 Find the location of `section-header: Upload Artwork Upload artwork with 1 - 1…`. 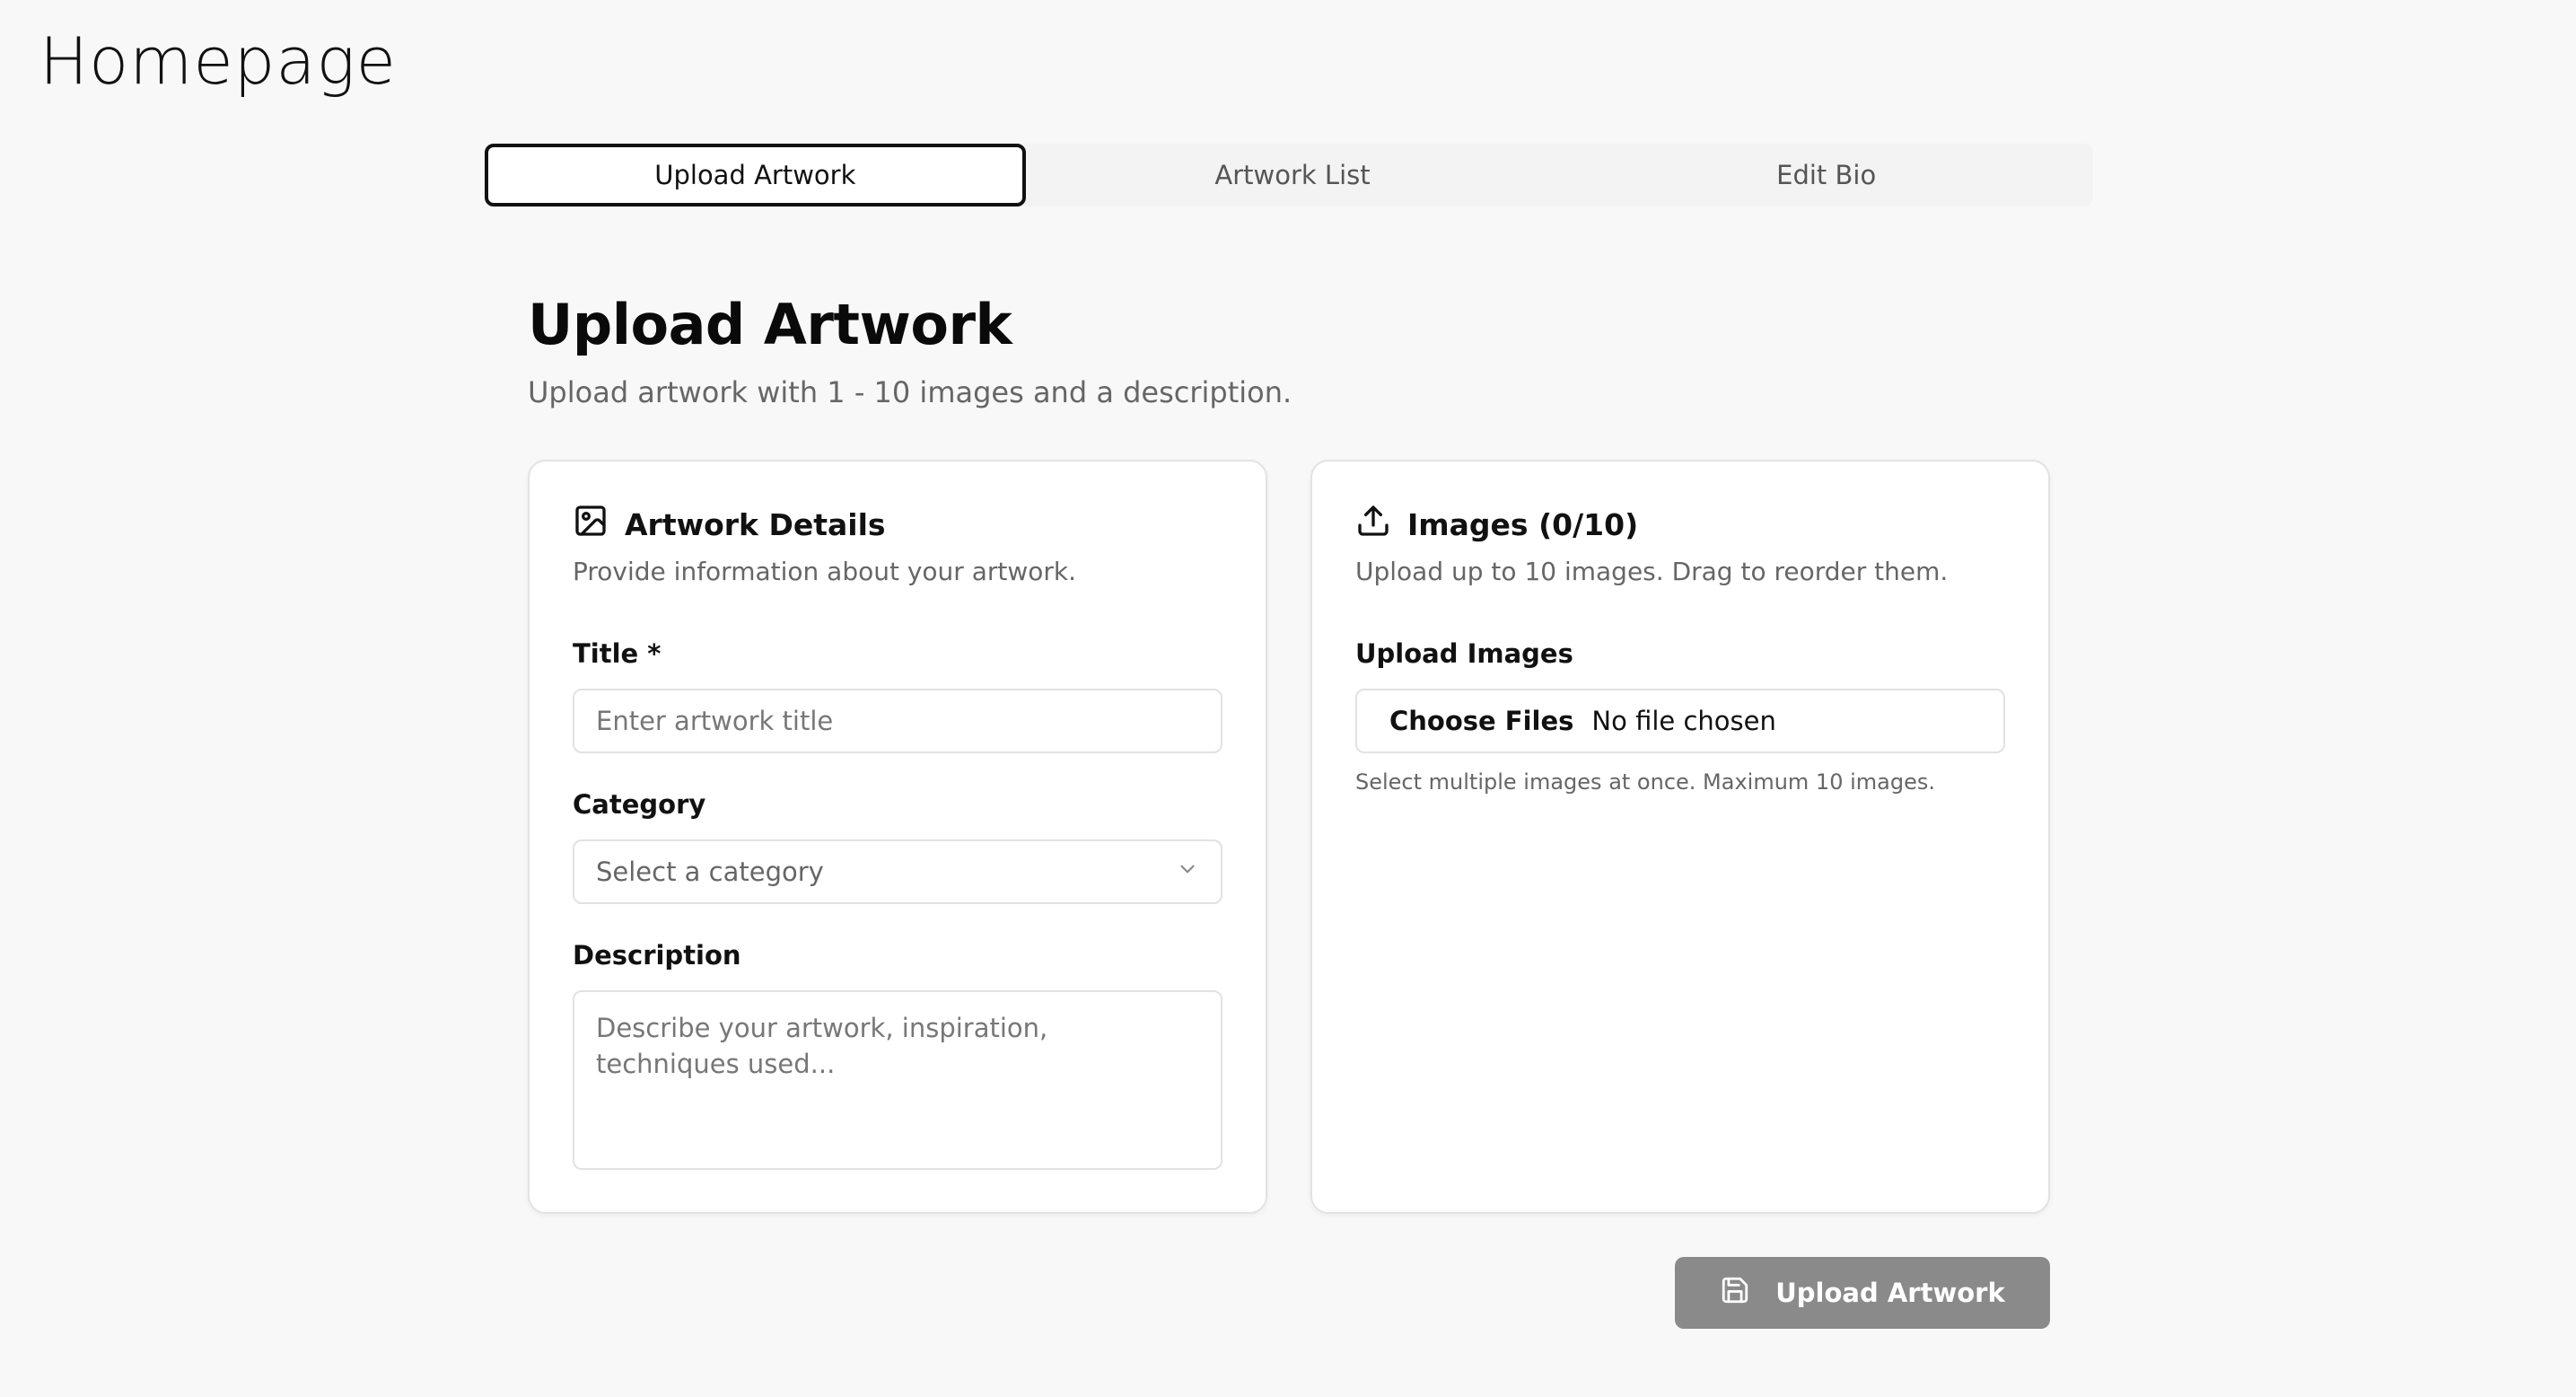

section-header: Upload Artwork Upload artwork with 1 - 1… is located at coordinates (910, 350).